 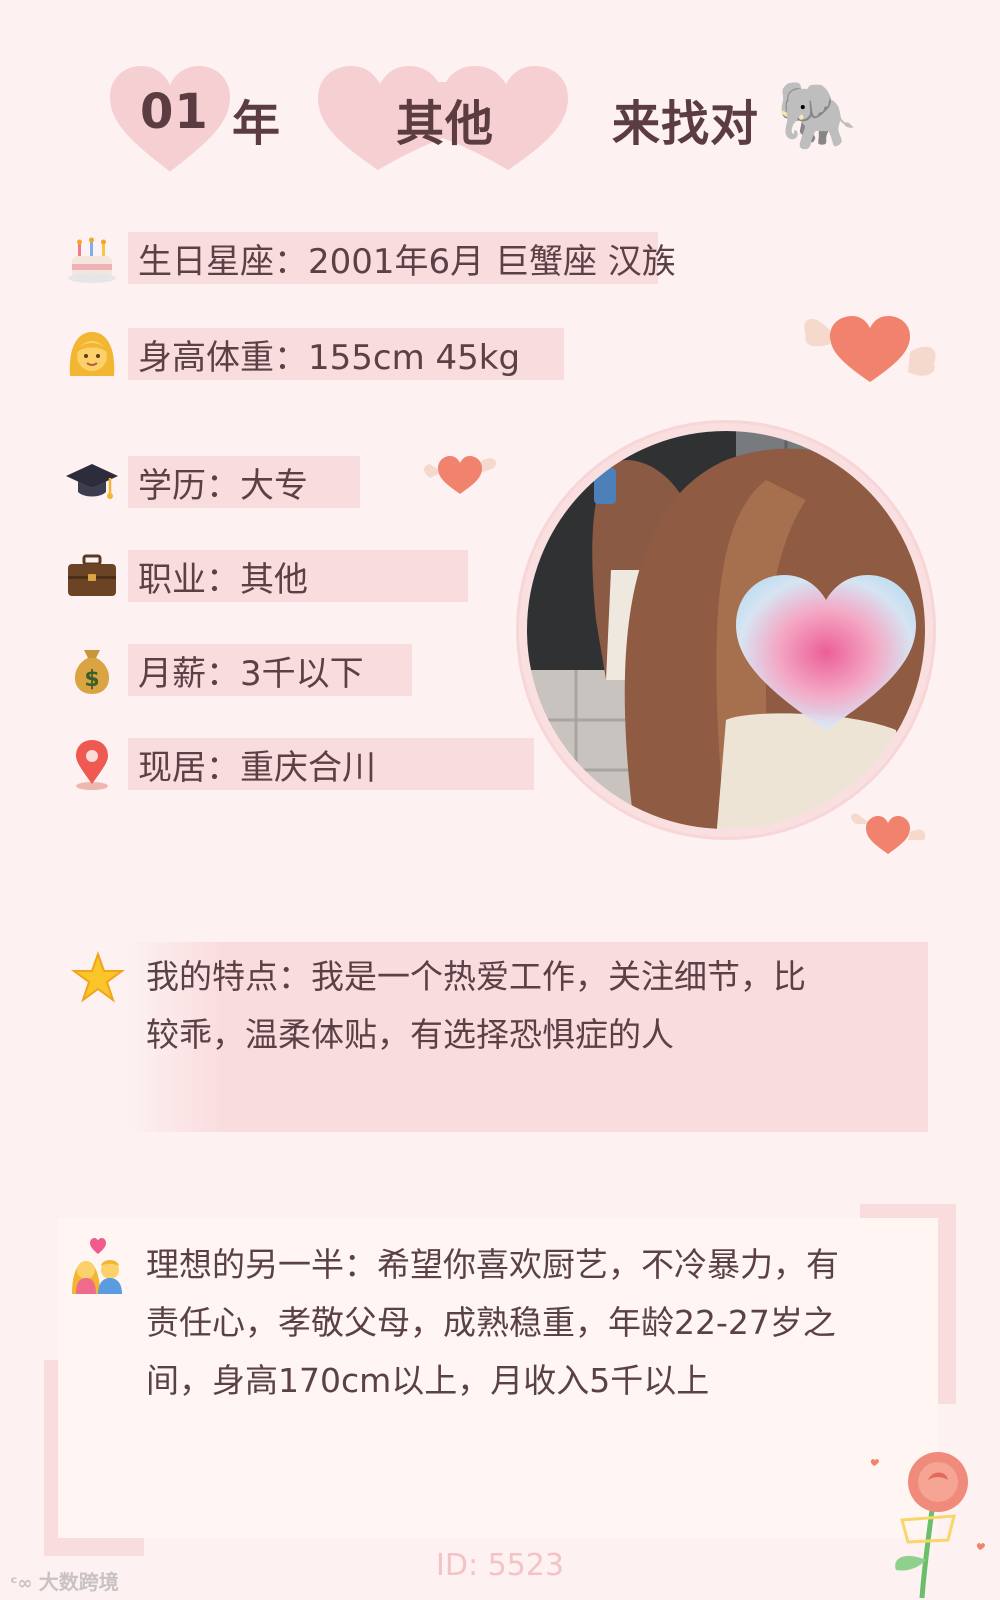 What do you see at coordinates (257, 124) in the screenshot?
I see `year-suffix: 年` at bounding box center [257, 124].